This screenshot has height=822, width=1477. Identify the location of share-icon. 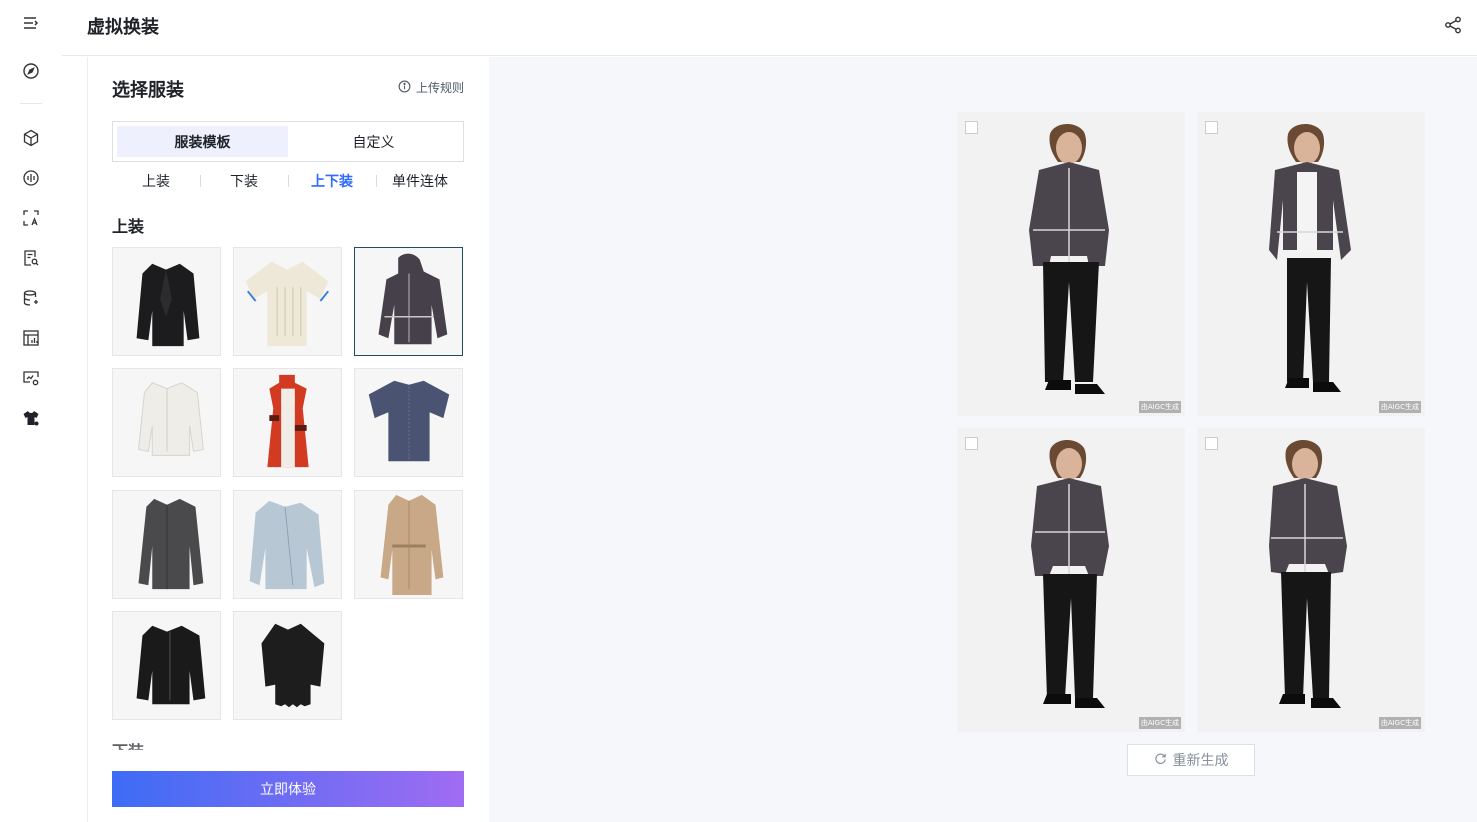
(1453, 25).